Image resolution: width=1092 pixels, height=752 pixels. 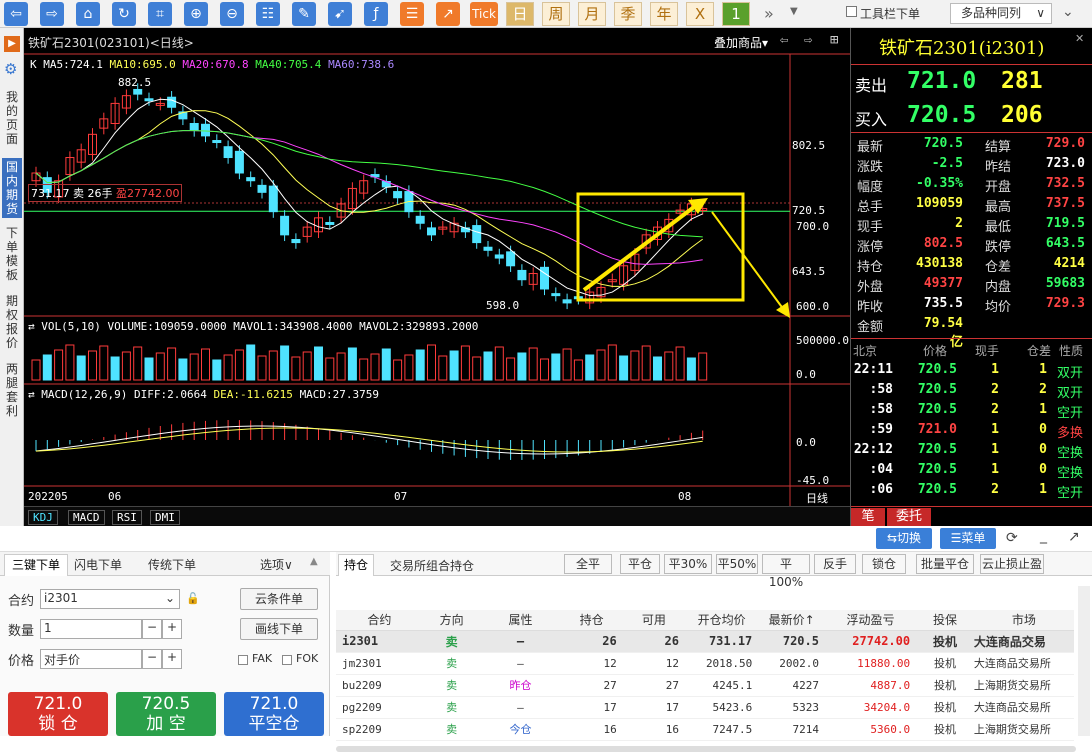 What do you see at coordinates (640, 564) in the screenshot?
I see `position-action-button: 平仓` at bounding box center [640, 564].